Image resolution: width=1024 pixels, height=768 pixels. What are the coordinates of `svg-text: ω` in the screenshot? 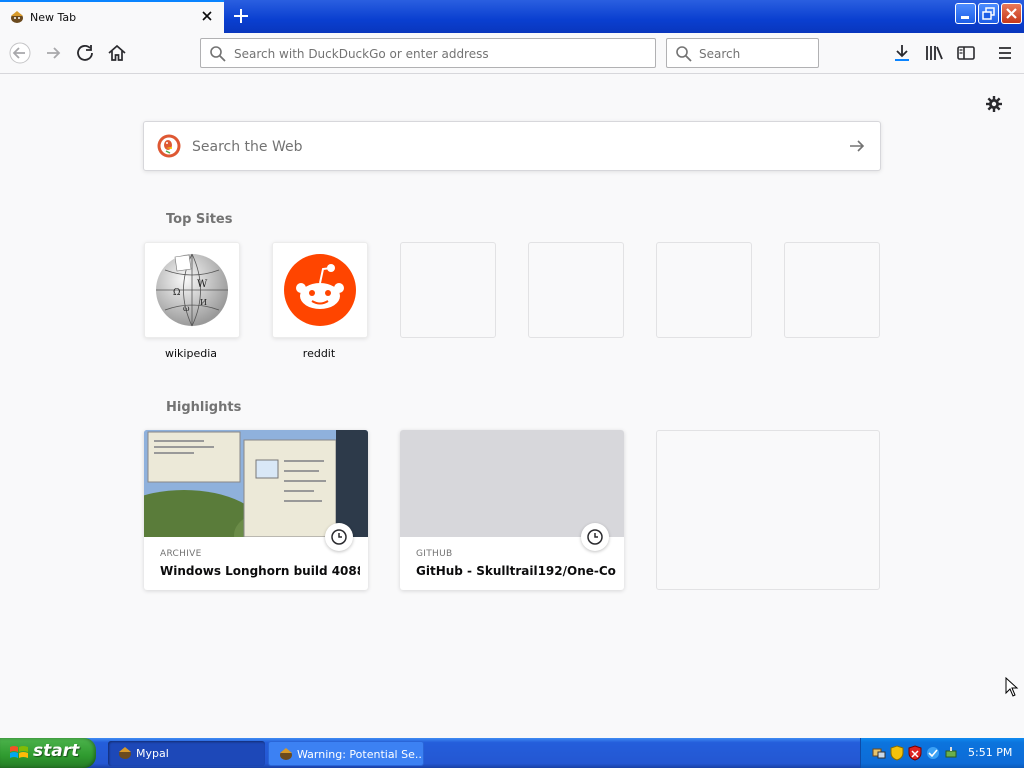 It's located at (186, 308).